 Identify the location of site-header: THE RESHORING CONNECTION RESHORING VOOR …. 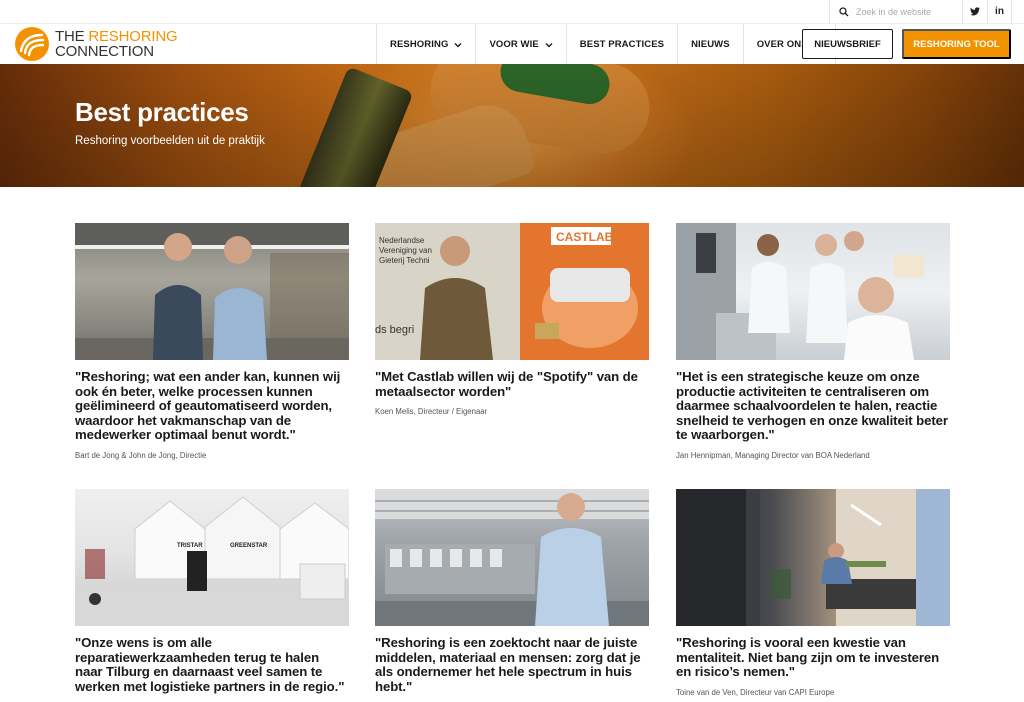
(512, 44).